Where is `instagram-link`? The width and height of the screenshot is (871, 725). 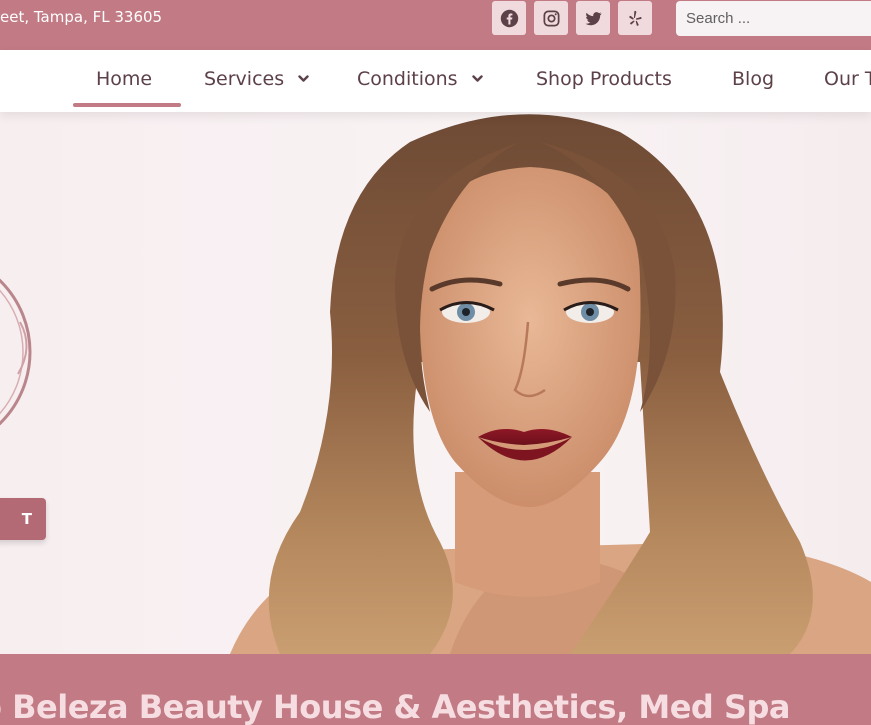 instagram-link is located at coordinates (551, 18).